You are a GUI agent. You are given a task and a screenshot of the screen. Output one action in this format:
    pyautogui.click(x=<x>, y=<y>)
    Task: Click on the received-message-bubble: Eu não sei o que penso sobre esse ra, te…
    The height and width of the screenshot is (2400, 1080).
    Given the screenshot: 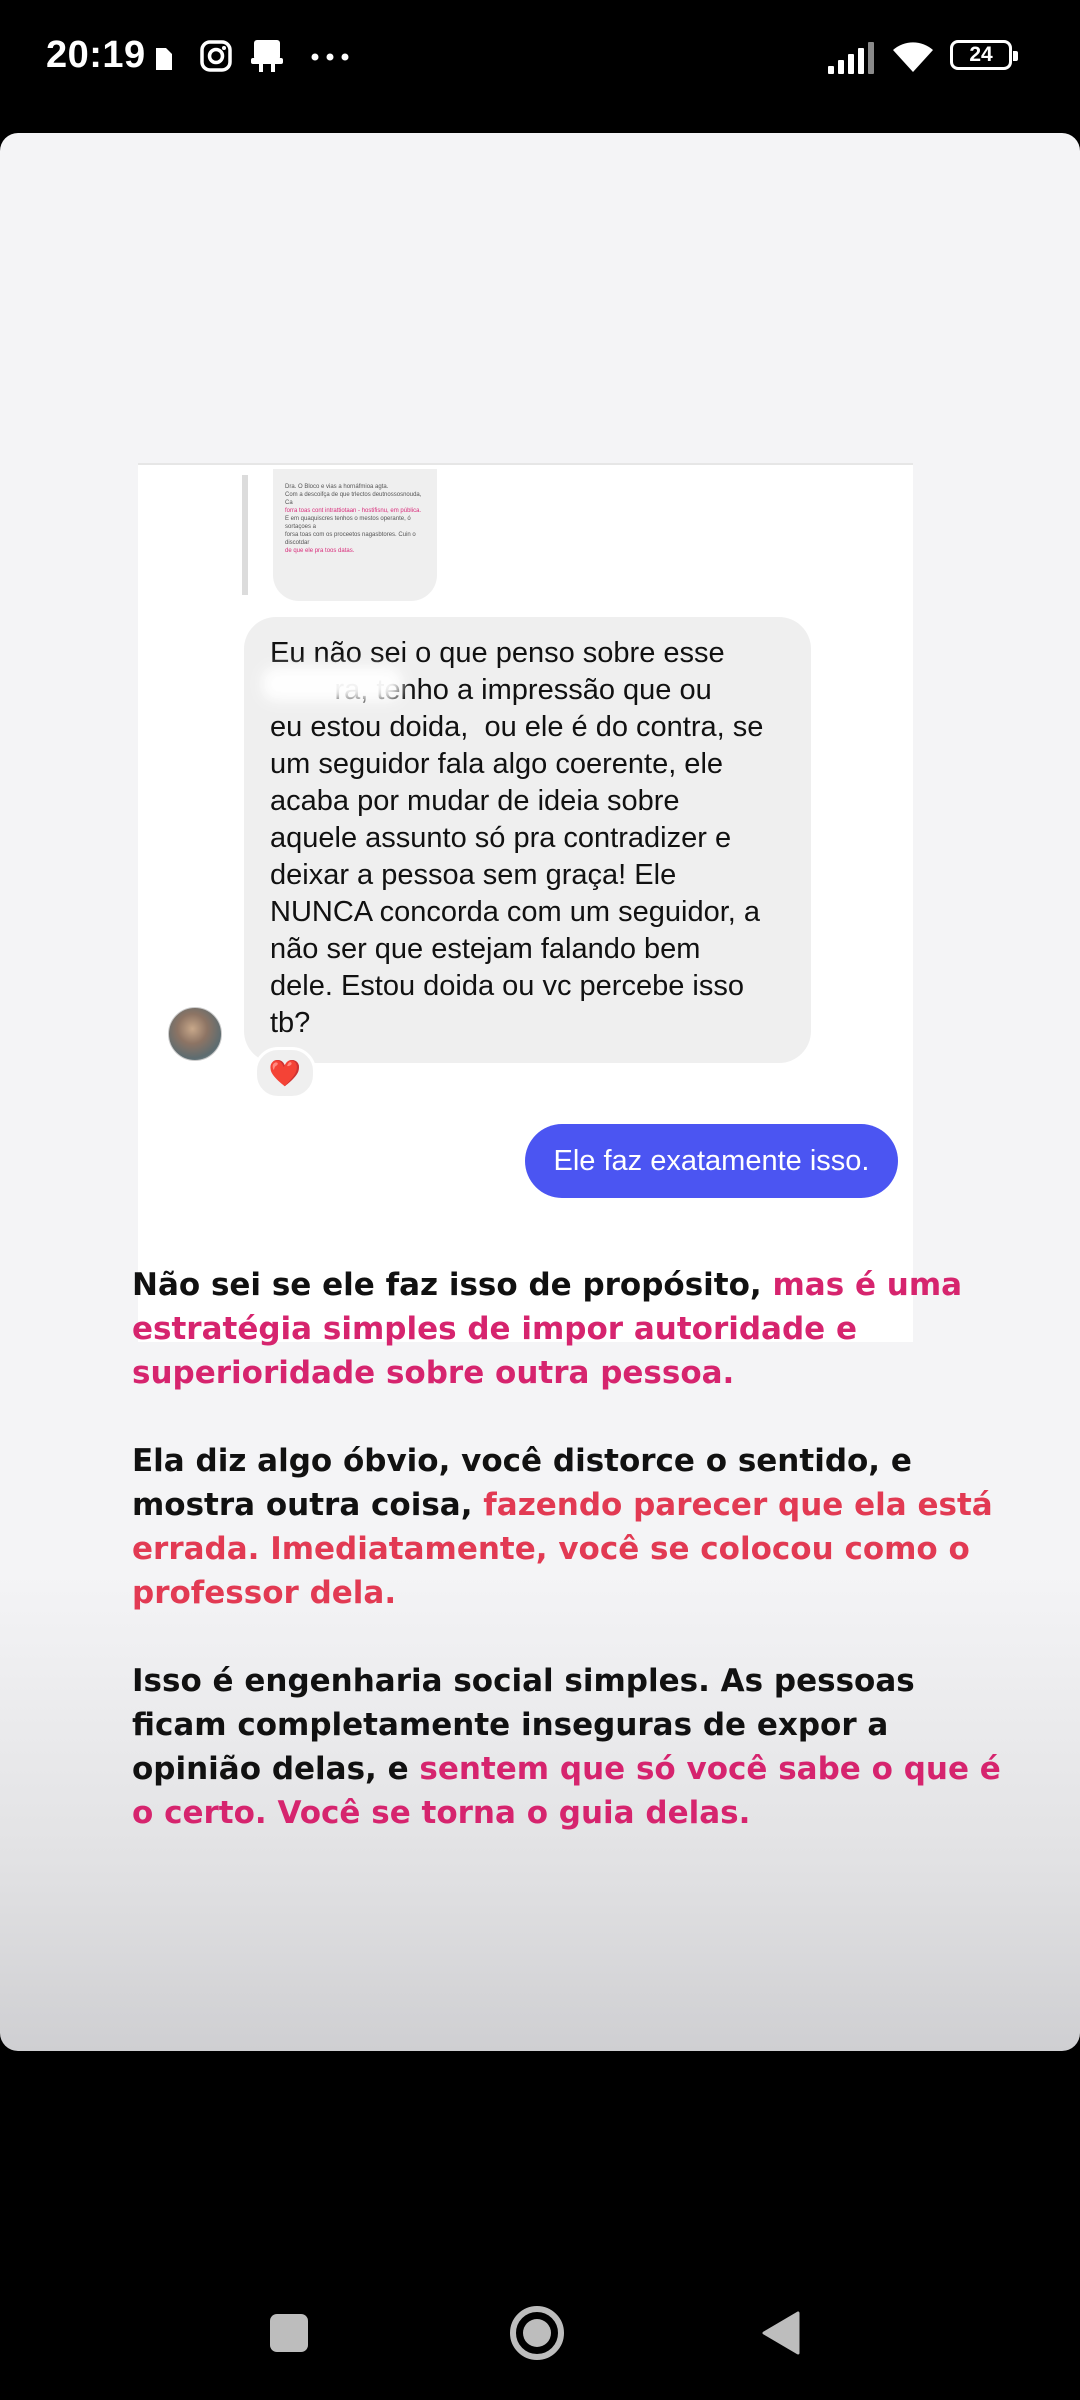 What is the action you would take?
    pyautogui.click(x=527, y=840)
    